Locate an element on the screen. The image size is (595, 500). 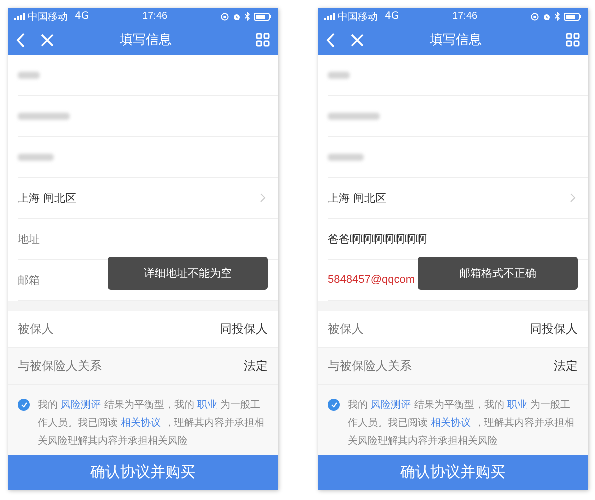
error-toast: 邮箱格式不正确 is located at coordinates (498, 273).